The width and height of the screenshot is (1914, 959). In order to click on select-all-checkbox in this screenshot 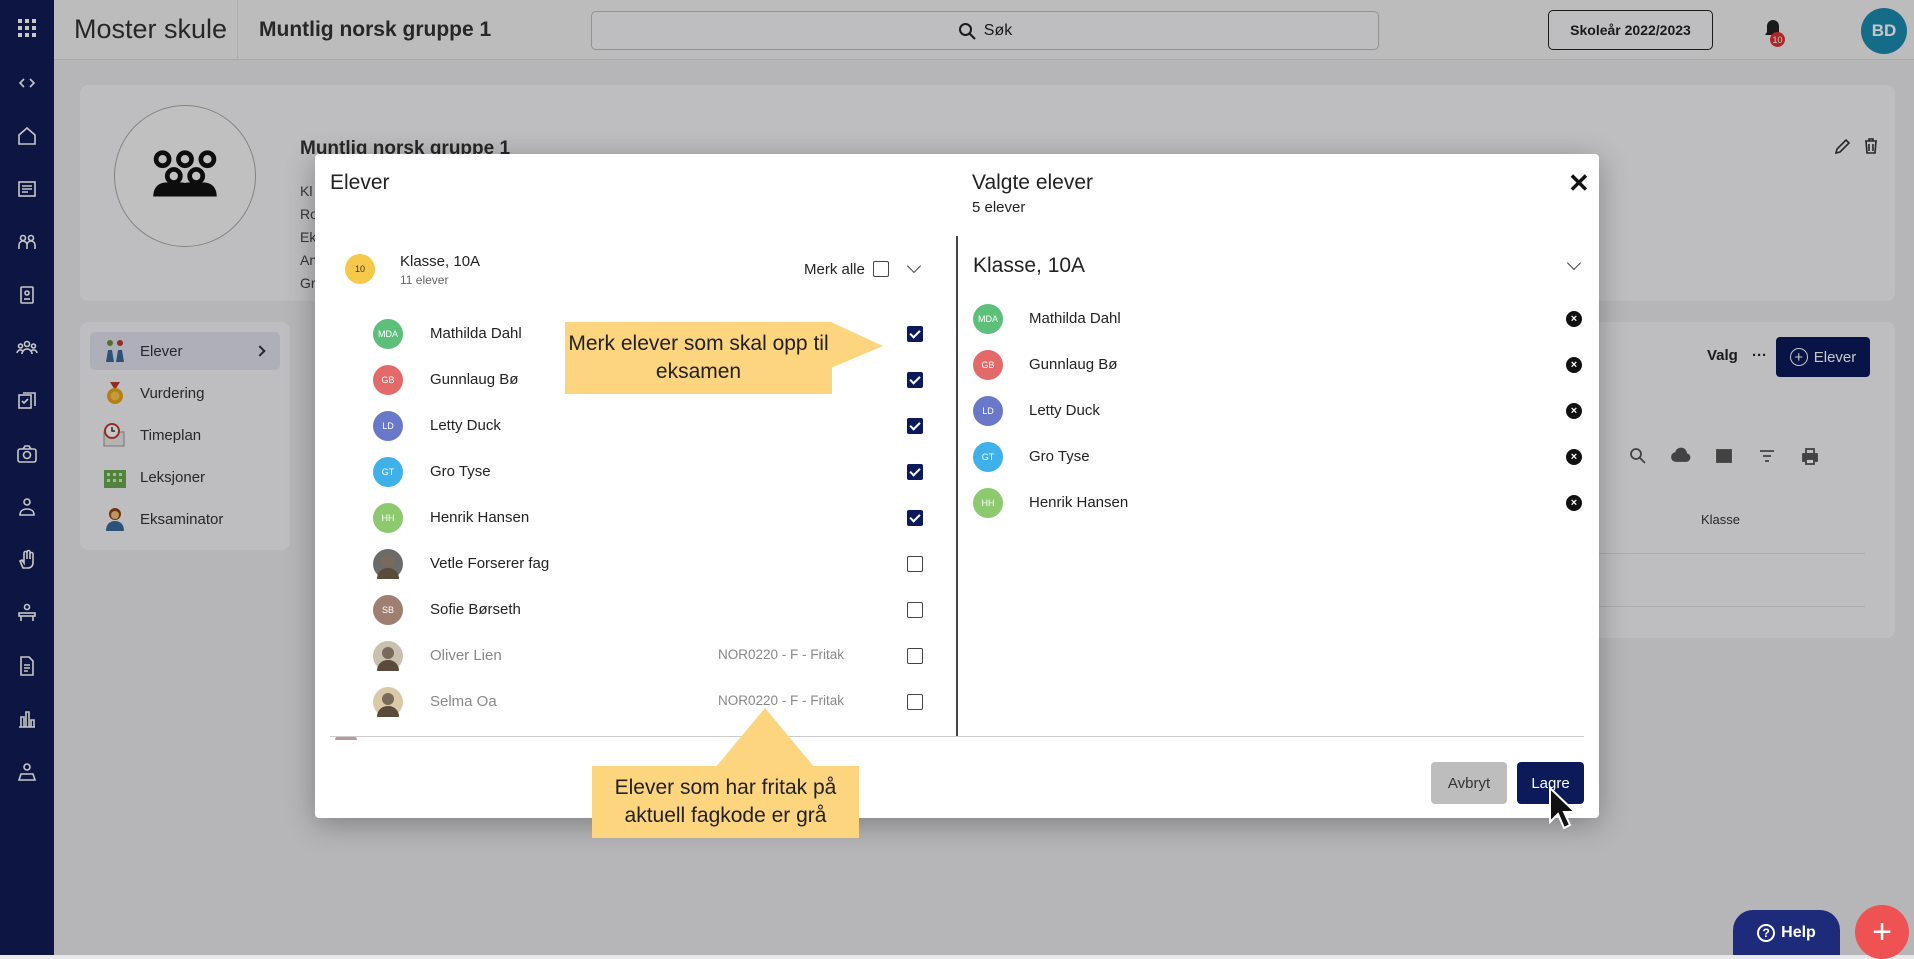, I will do `click(881, 269)`.